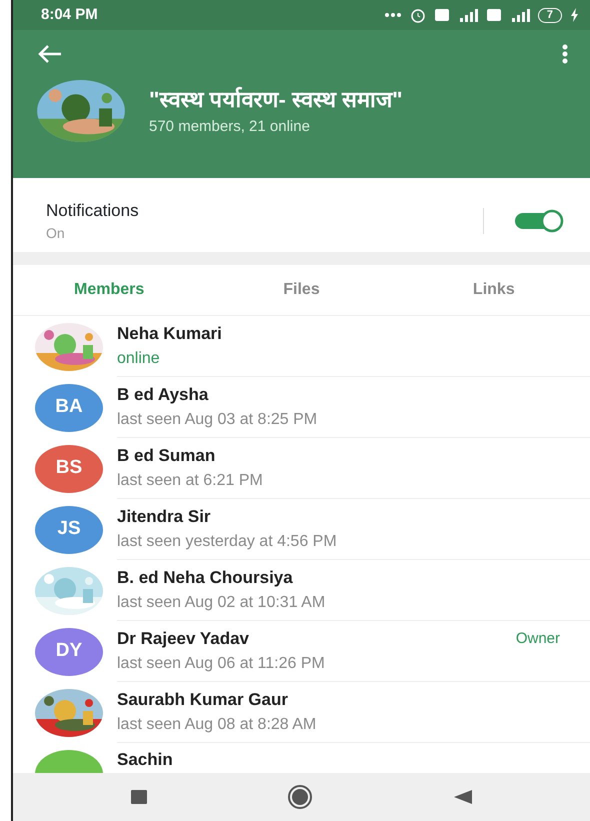  Describe the element at coordinates (540, 221) in the screenshot. I see `toggle-switch` at that location.